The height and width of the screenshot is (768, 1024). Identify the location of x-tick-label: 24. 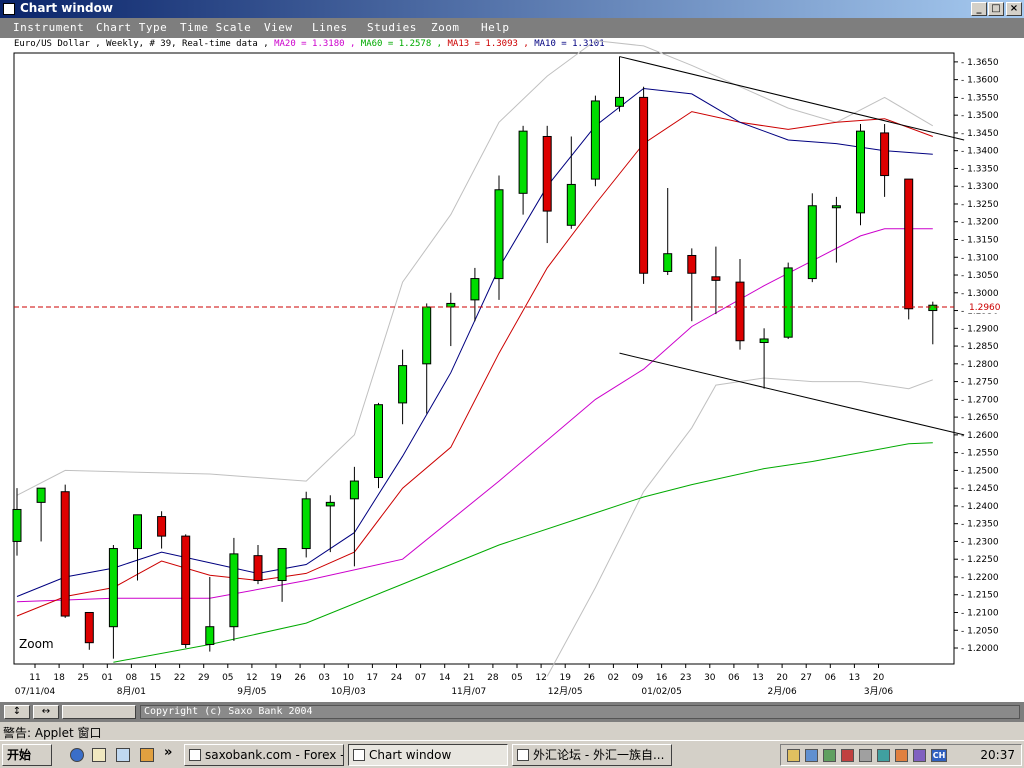
(397, 678).